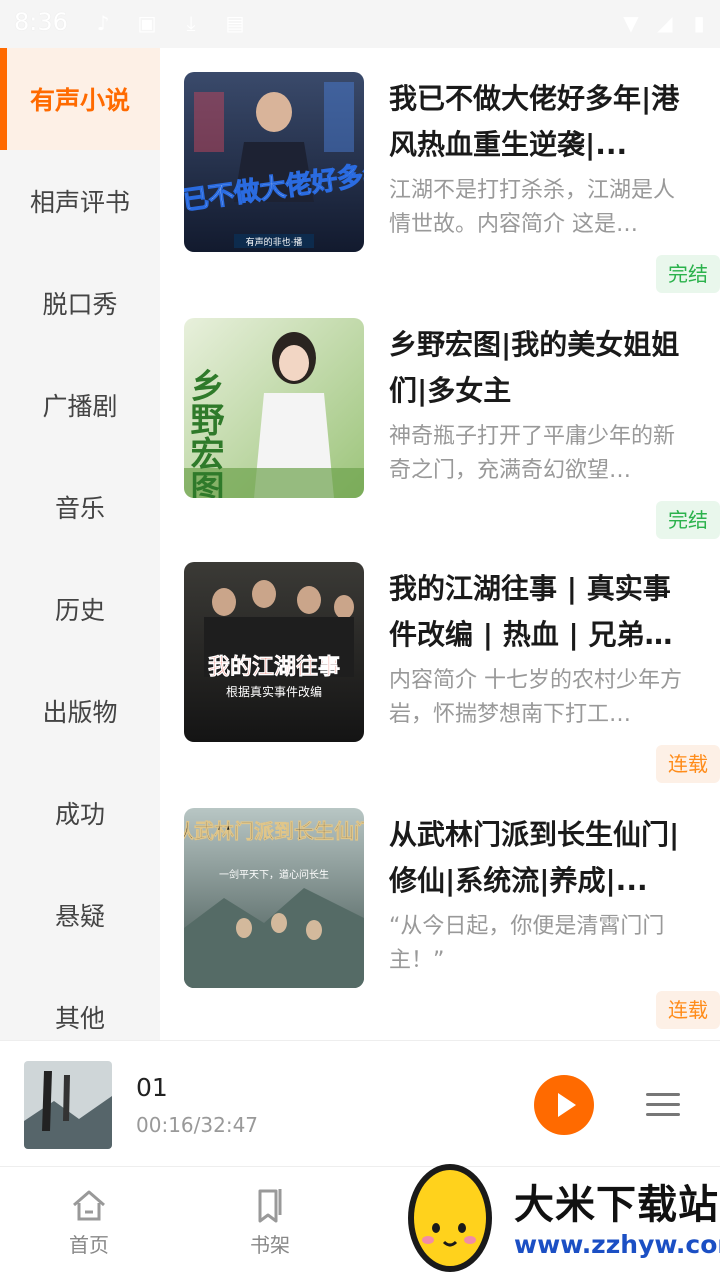  I want to click on category-item-history: 历史, so click(80, 609).